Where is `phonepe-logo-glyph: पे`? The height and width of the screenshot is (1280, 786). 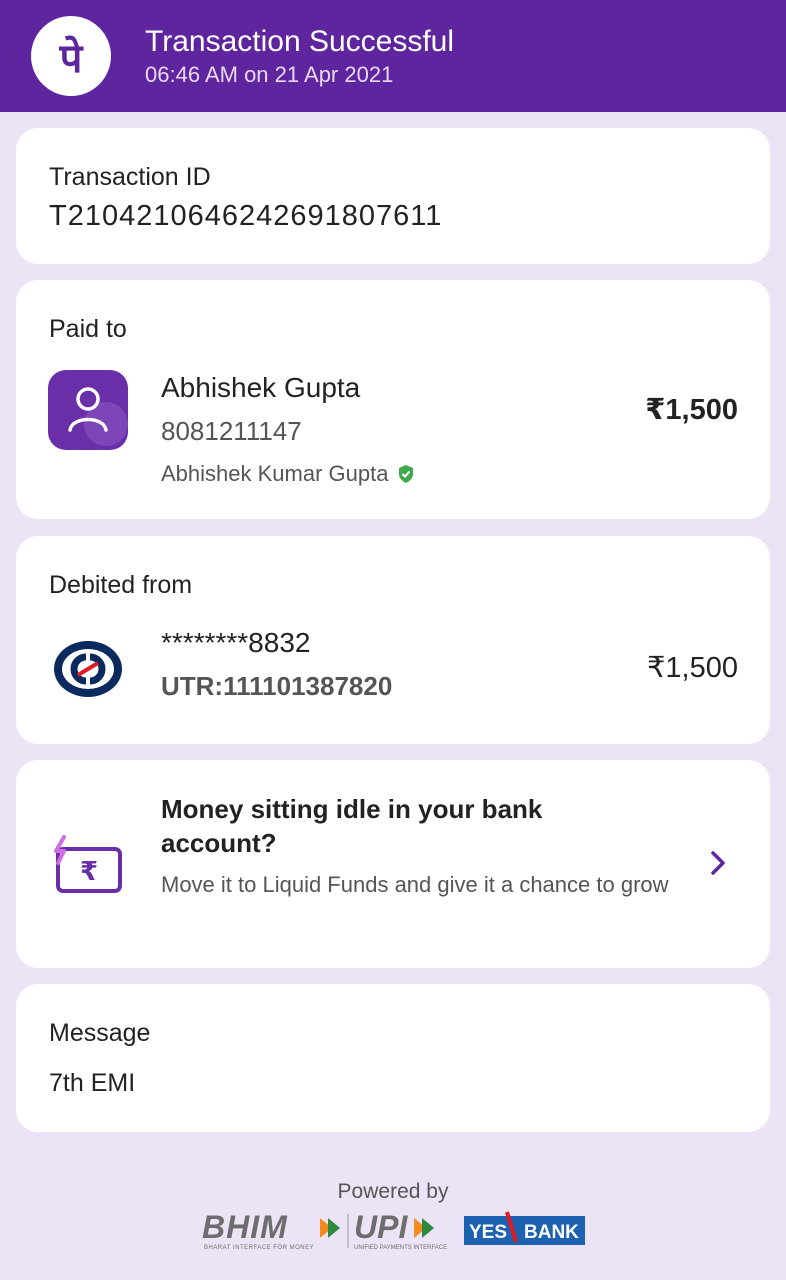
phonepe-logo-glyph: पे is located at coordinates (71, 58).